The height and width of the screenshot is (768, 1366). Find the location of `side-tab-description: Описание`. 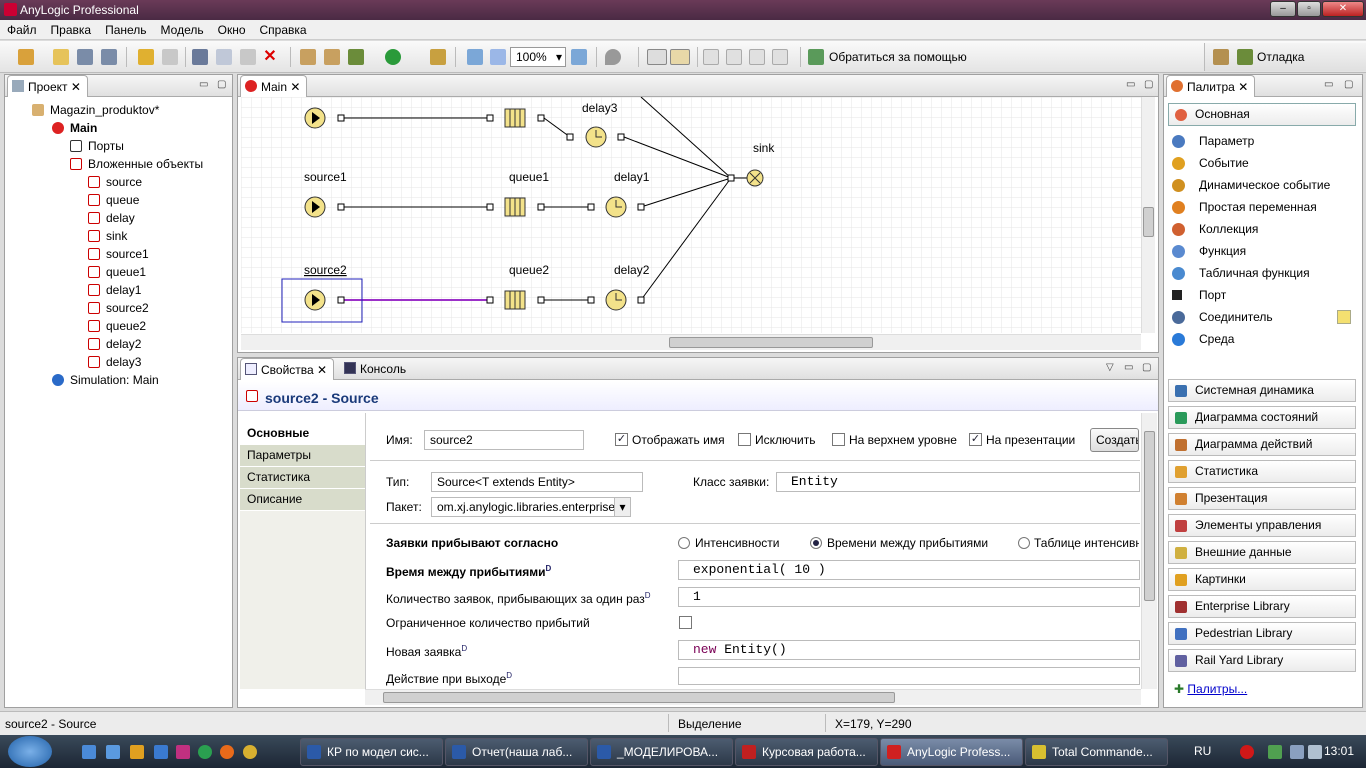

side-tab-description: Описание is located at coordinates (302, 500).